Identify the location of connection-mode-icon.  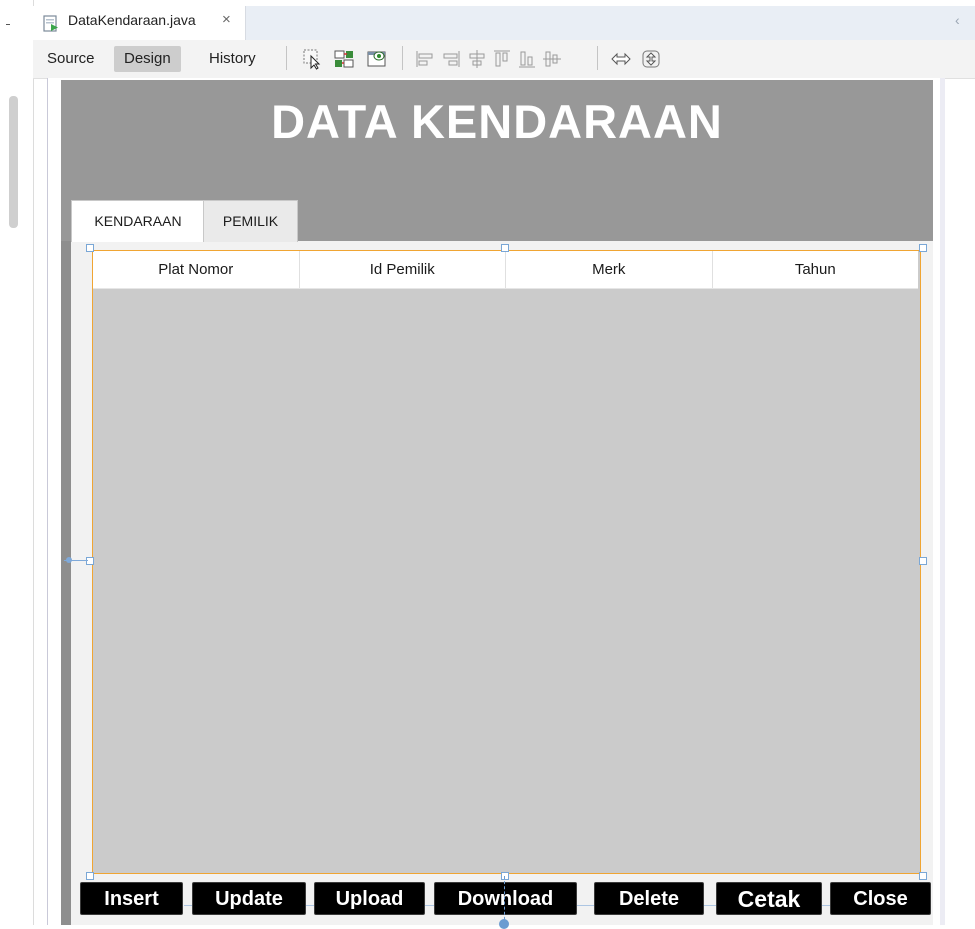
(344, 59).